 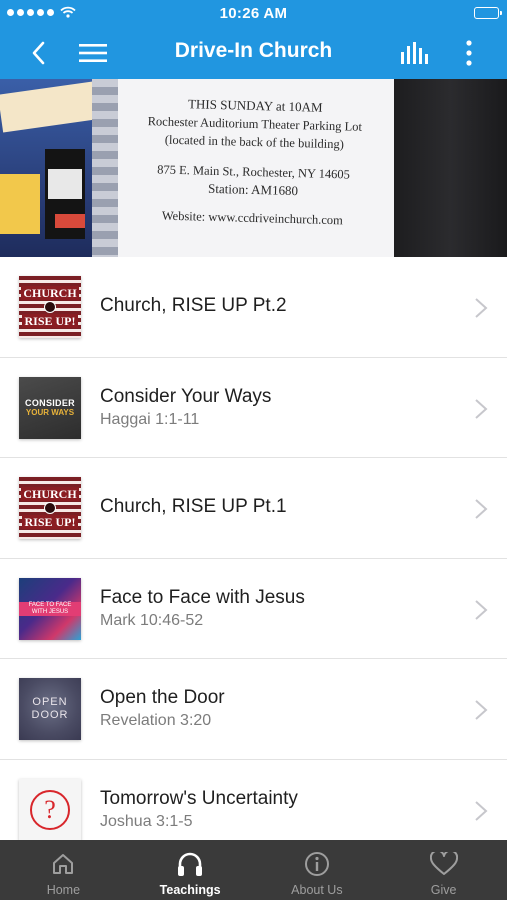 I want to click on teaching-artwork: FACE TO FACE WITH JESUS, so click(x=50, y=608).